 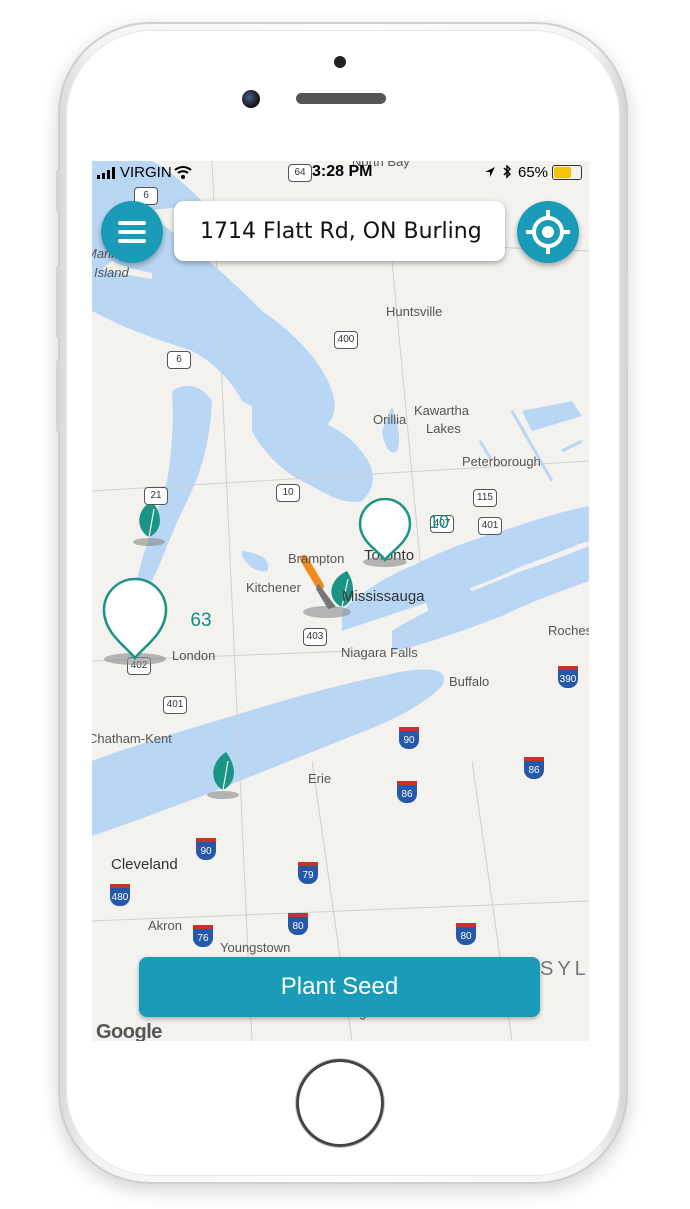 What do you see at coordinates (469, 681) in the screenshot?
I see `map-label-buffalo: Buffalo` at bounding box center [469, 681].